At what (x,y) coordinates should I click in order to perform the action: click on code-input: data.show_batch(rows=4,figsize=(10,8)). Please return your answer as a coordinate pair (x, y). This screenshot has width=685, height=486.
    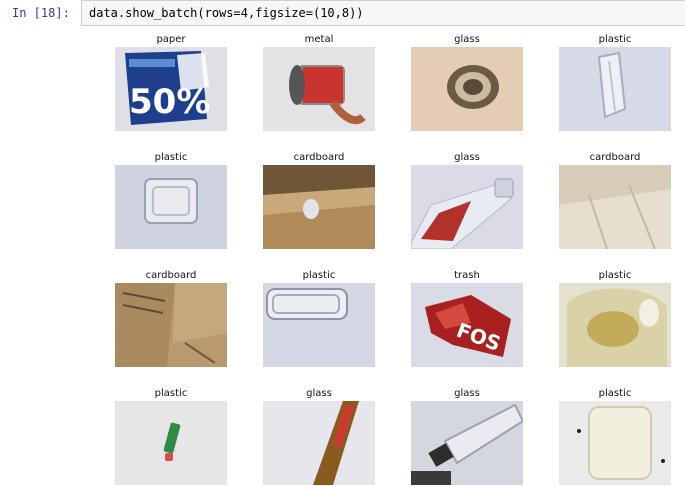
    Looking at the image, I should click on (383, 13).